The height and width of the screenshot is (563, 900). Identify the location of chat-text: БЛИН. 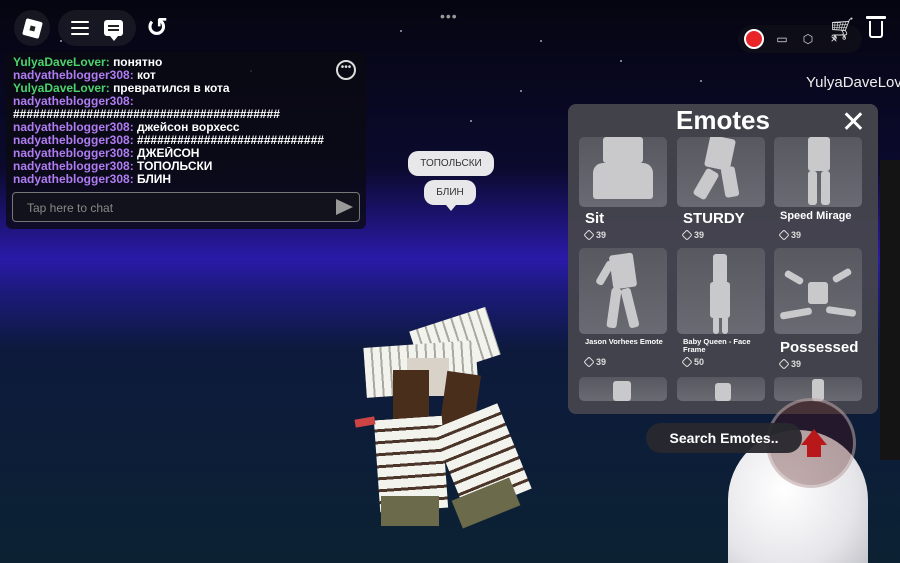
(154, 179).